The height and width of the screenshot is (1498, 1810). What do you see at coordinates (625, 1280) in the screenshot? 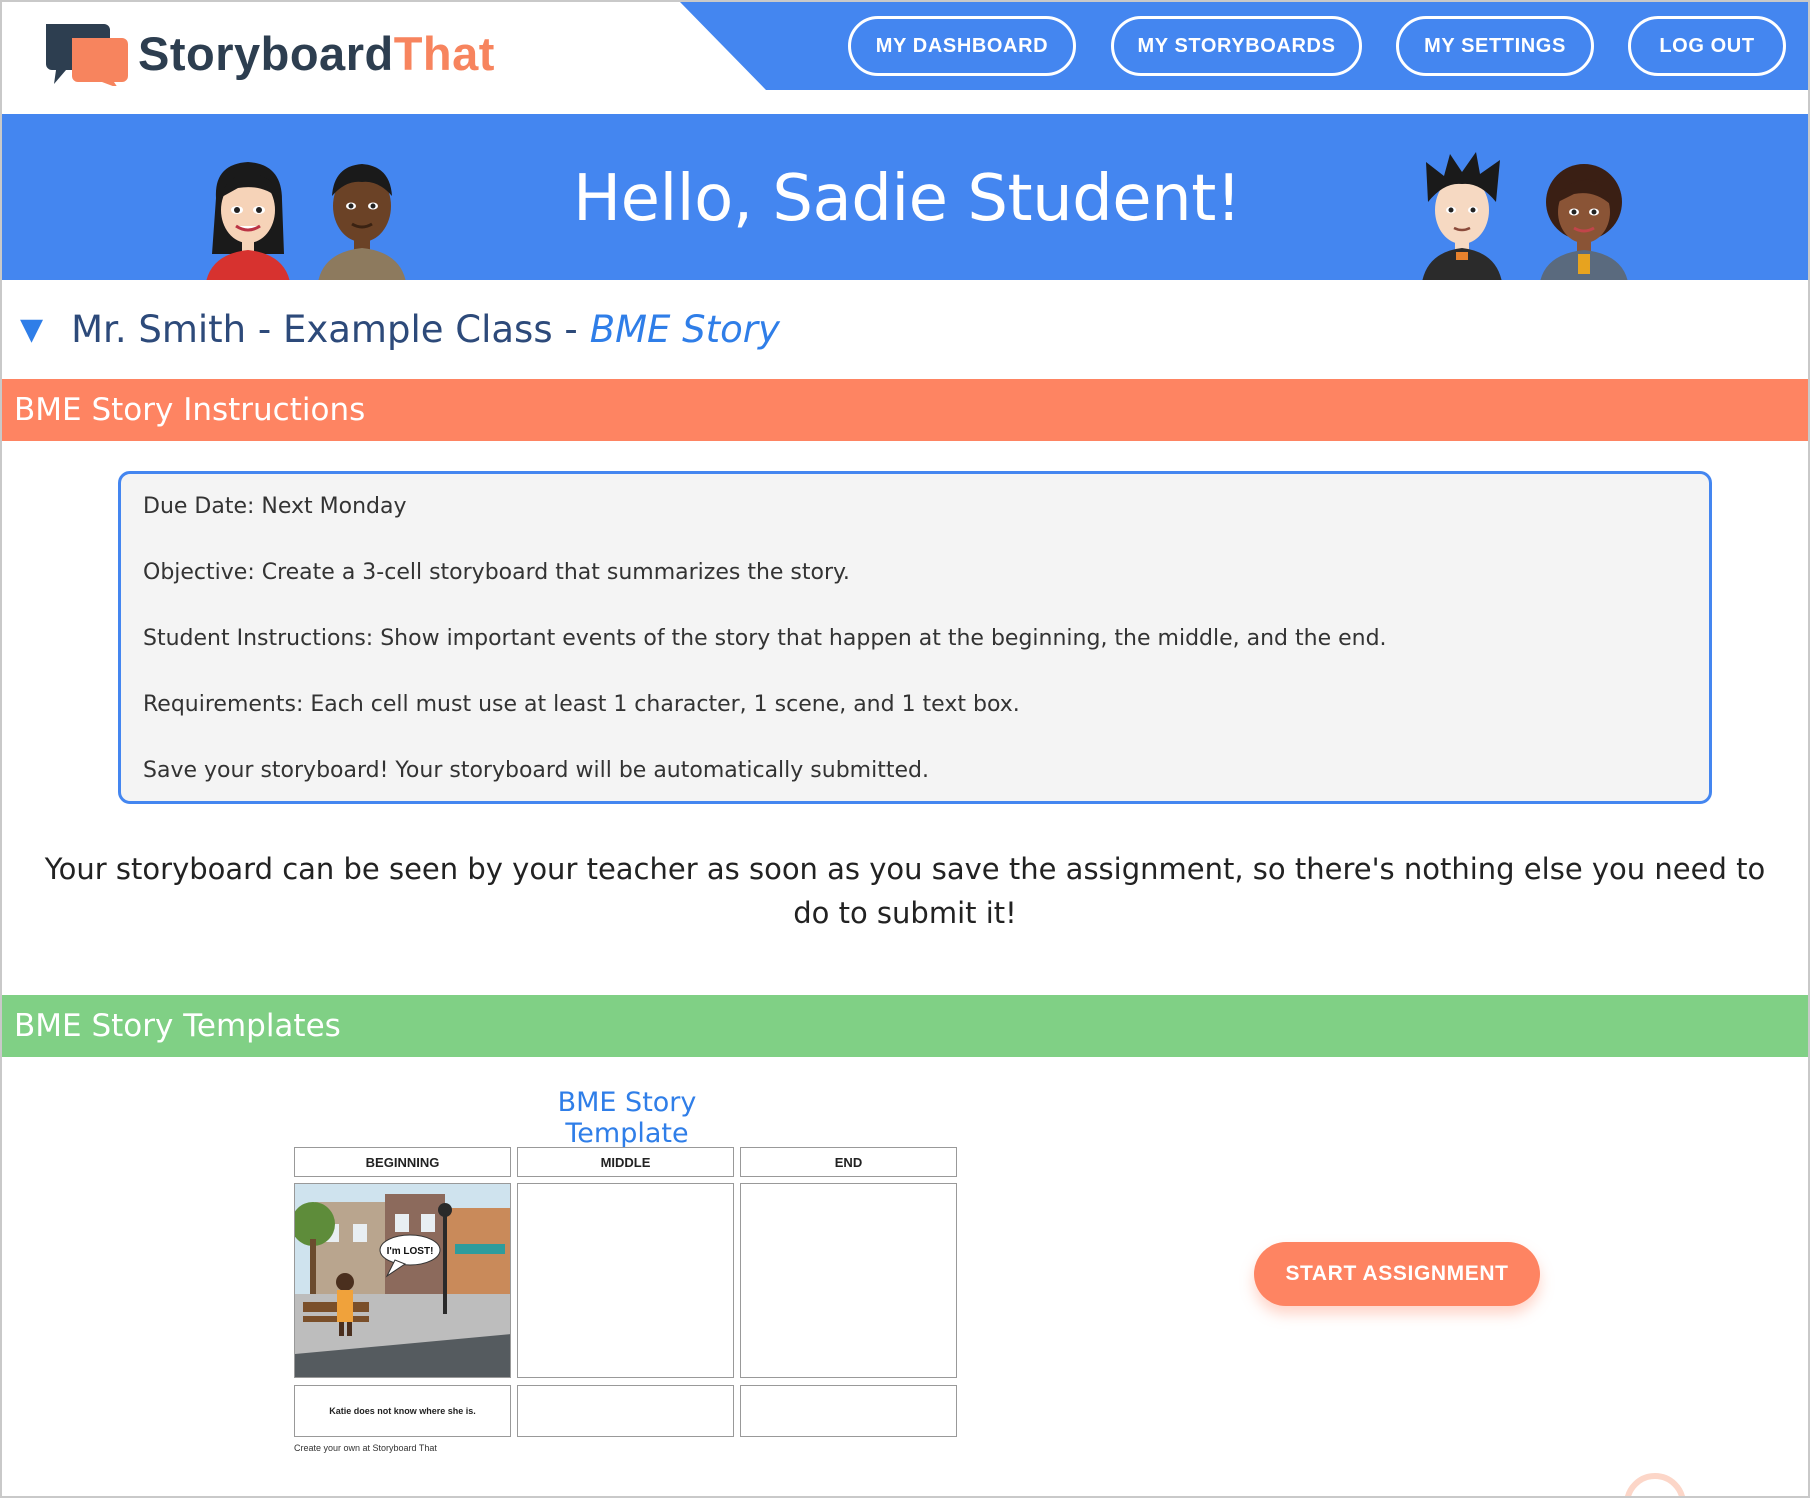
I see `storyboard-cell-middle` at bounding box center [625, 1280].